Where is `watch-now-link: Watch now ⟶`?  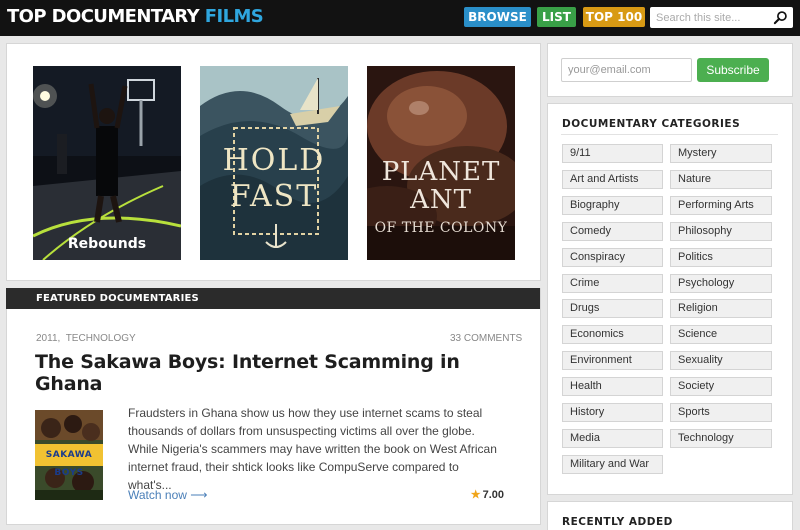 watch-now-link: Watch now ⟶ is located at coordinates (167, 495).